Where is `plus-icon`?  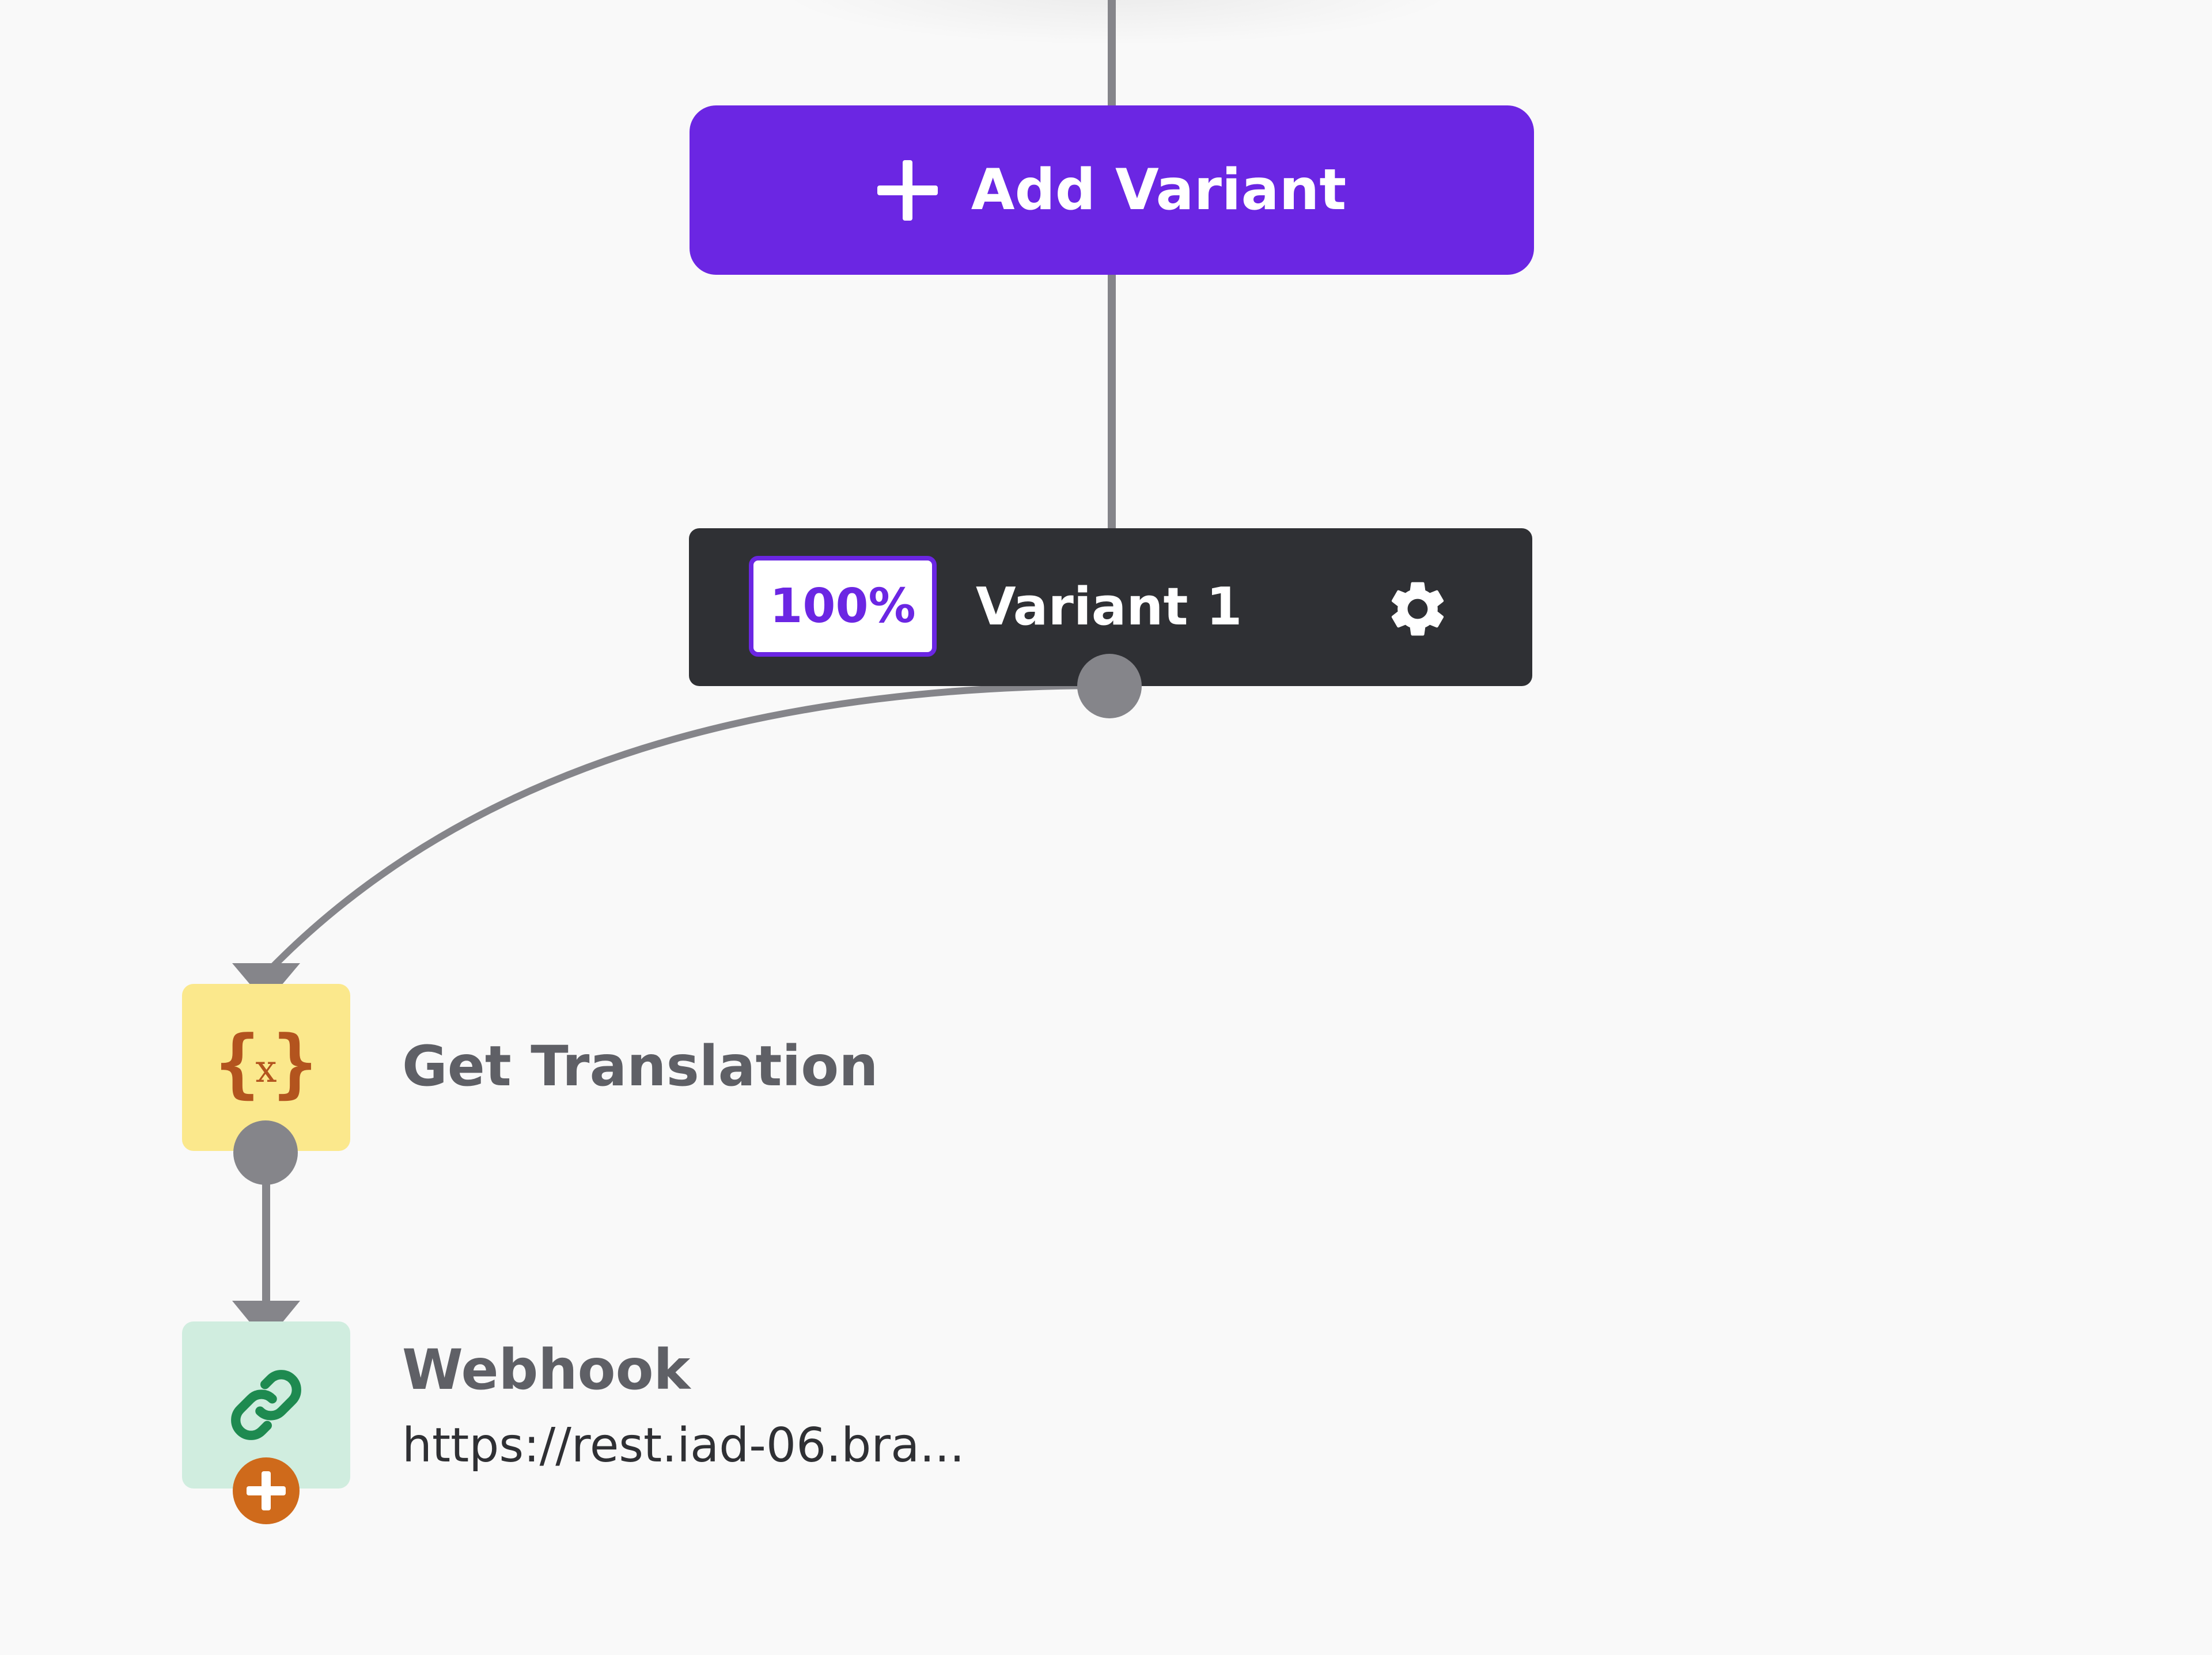
plus-icon is located at coordinates (907, 190).